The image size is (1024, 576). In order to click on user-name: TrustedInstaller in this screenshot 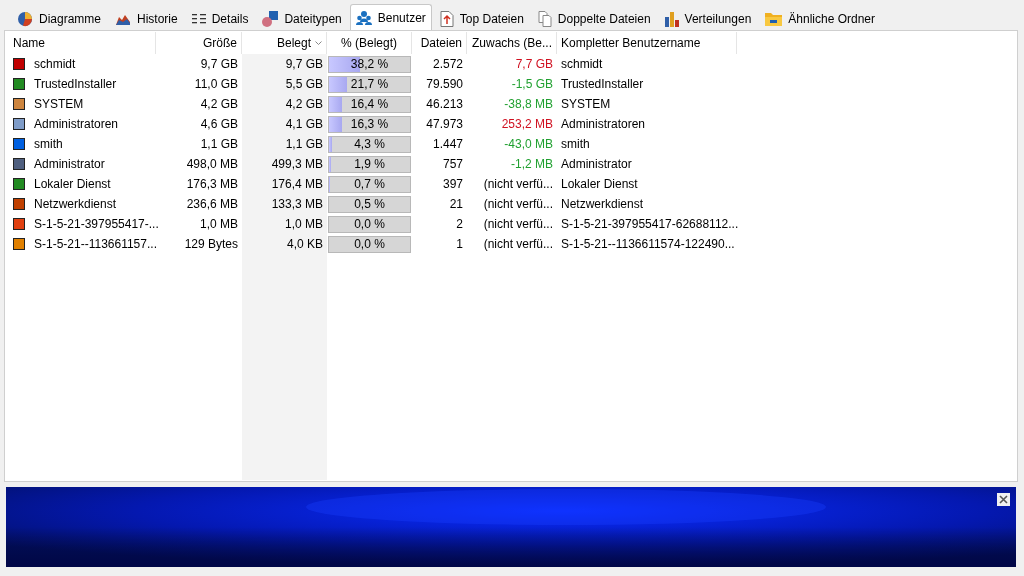, I will do `click(75, 84)`.